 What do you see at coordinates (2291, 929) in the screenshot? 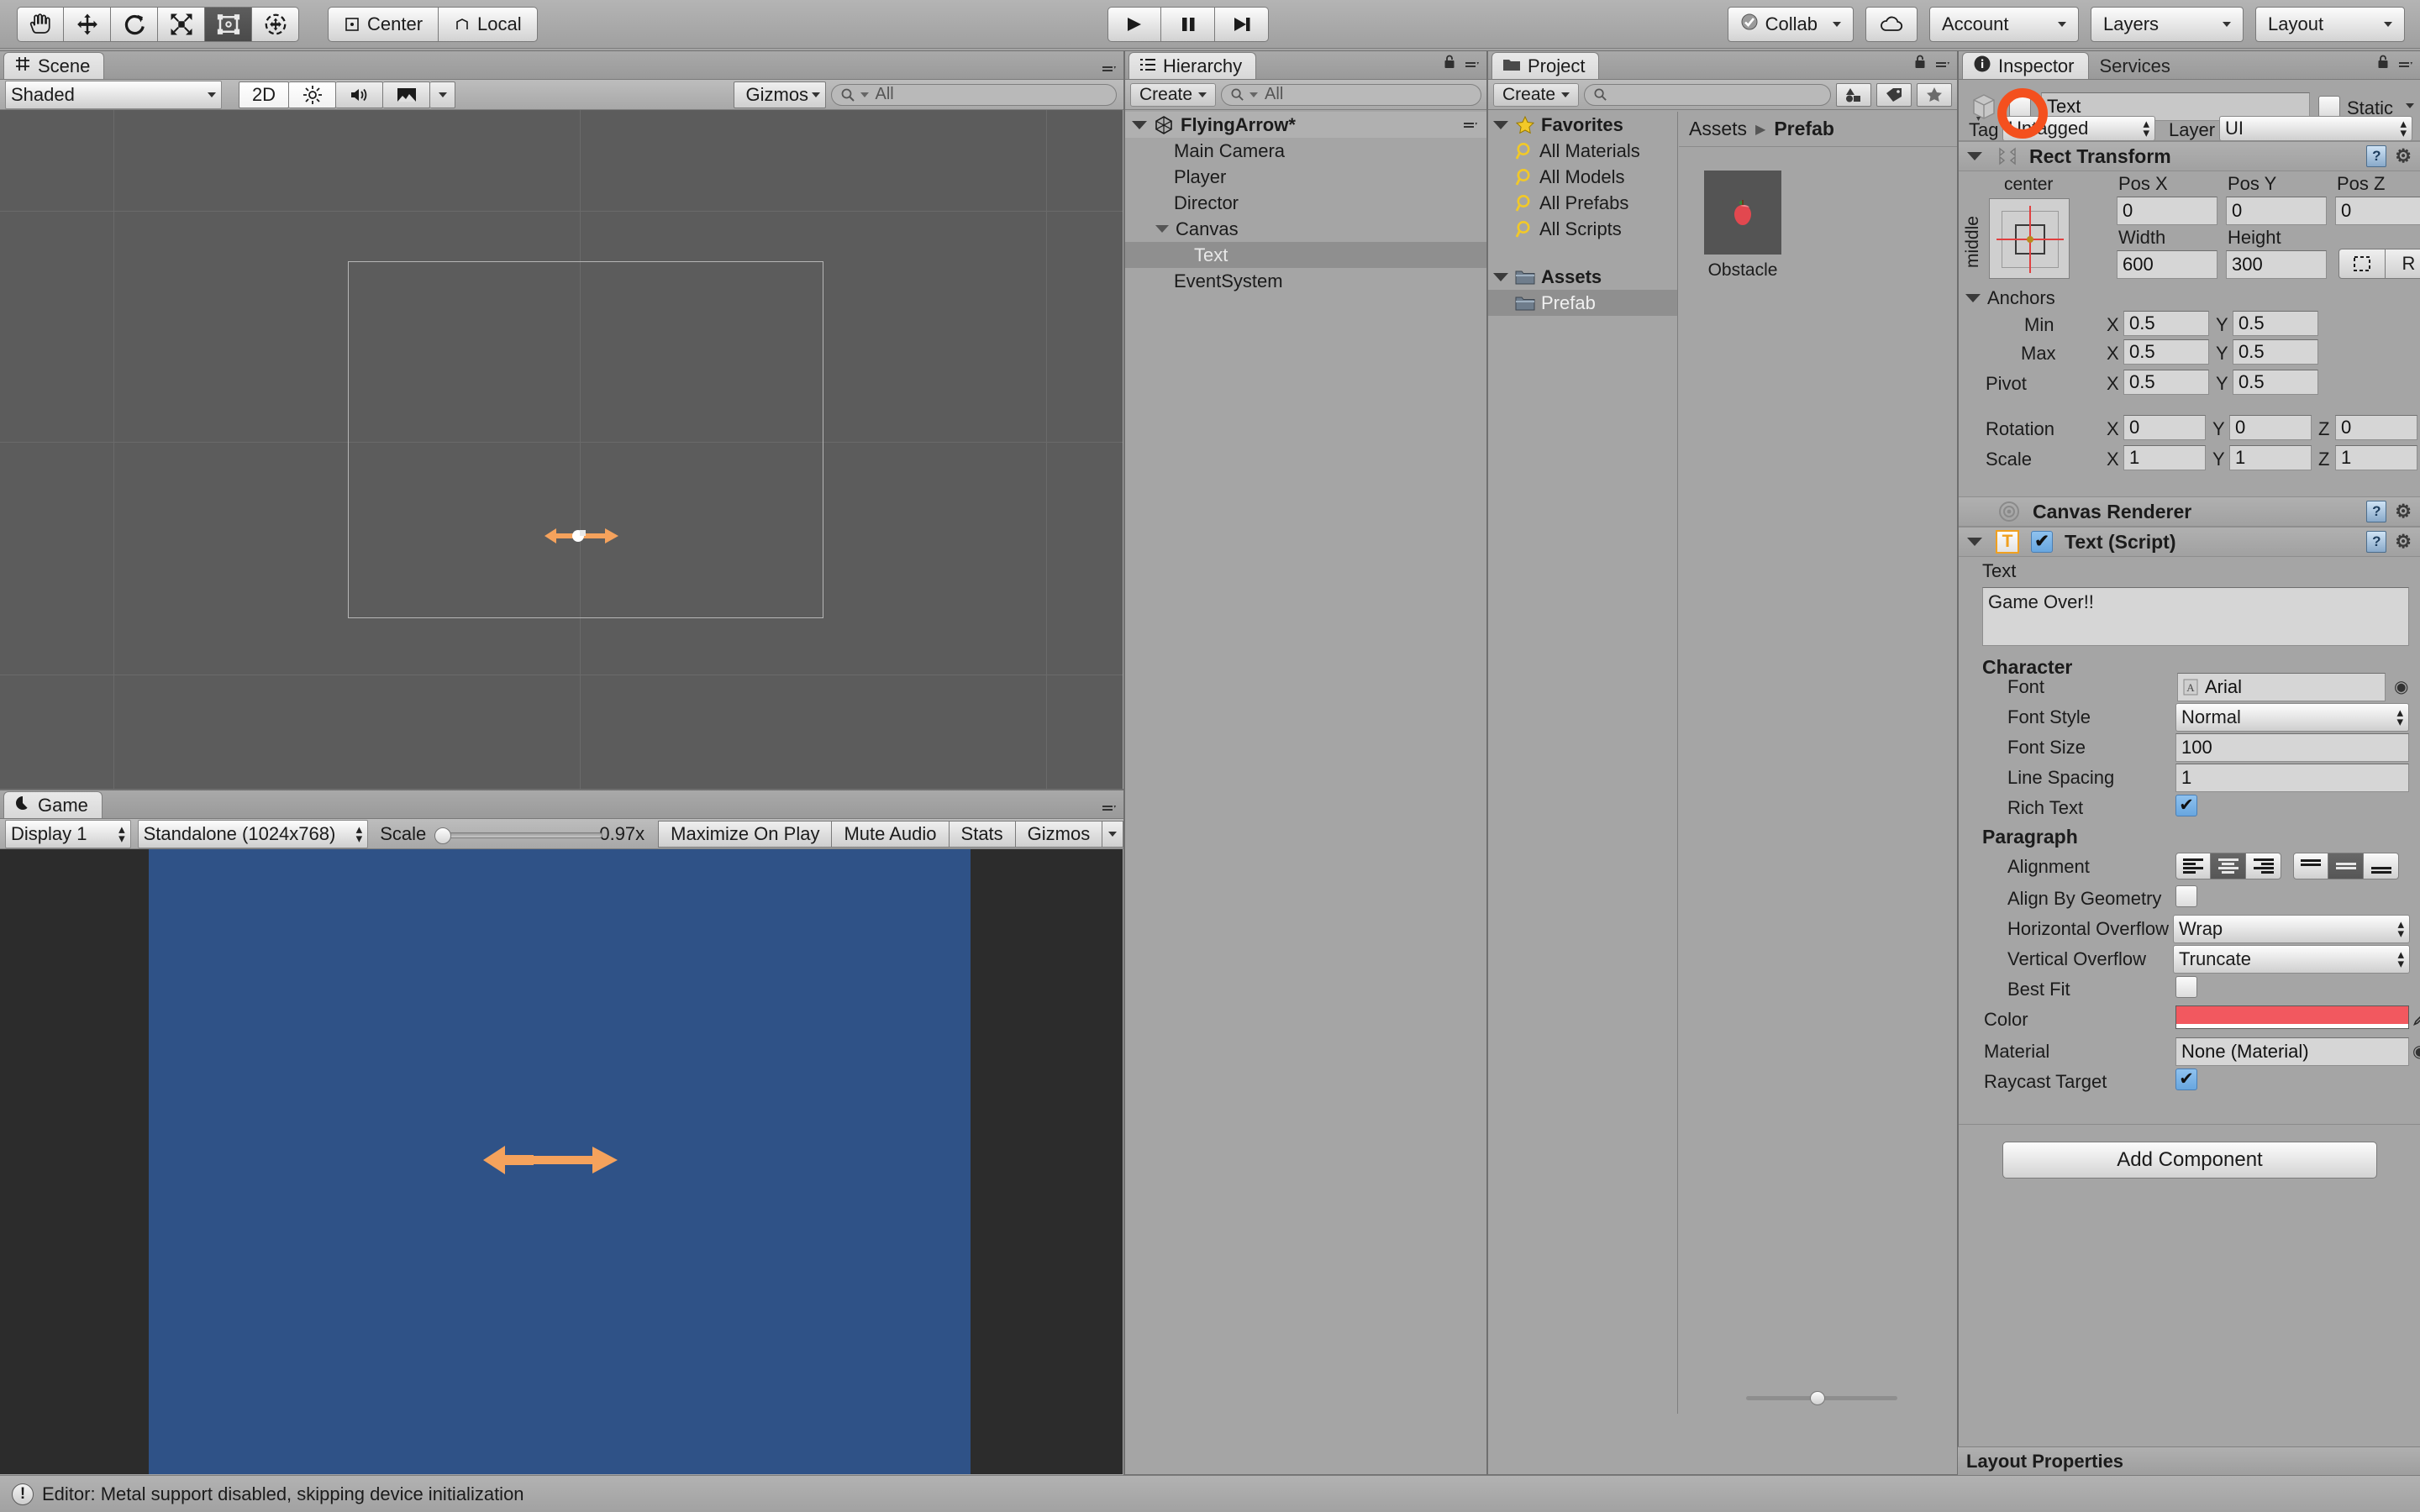
I see `horizontal-overflow-dropdown: Wrap ▴ ▾` at bounding box center [2291, 929].